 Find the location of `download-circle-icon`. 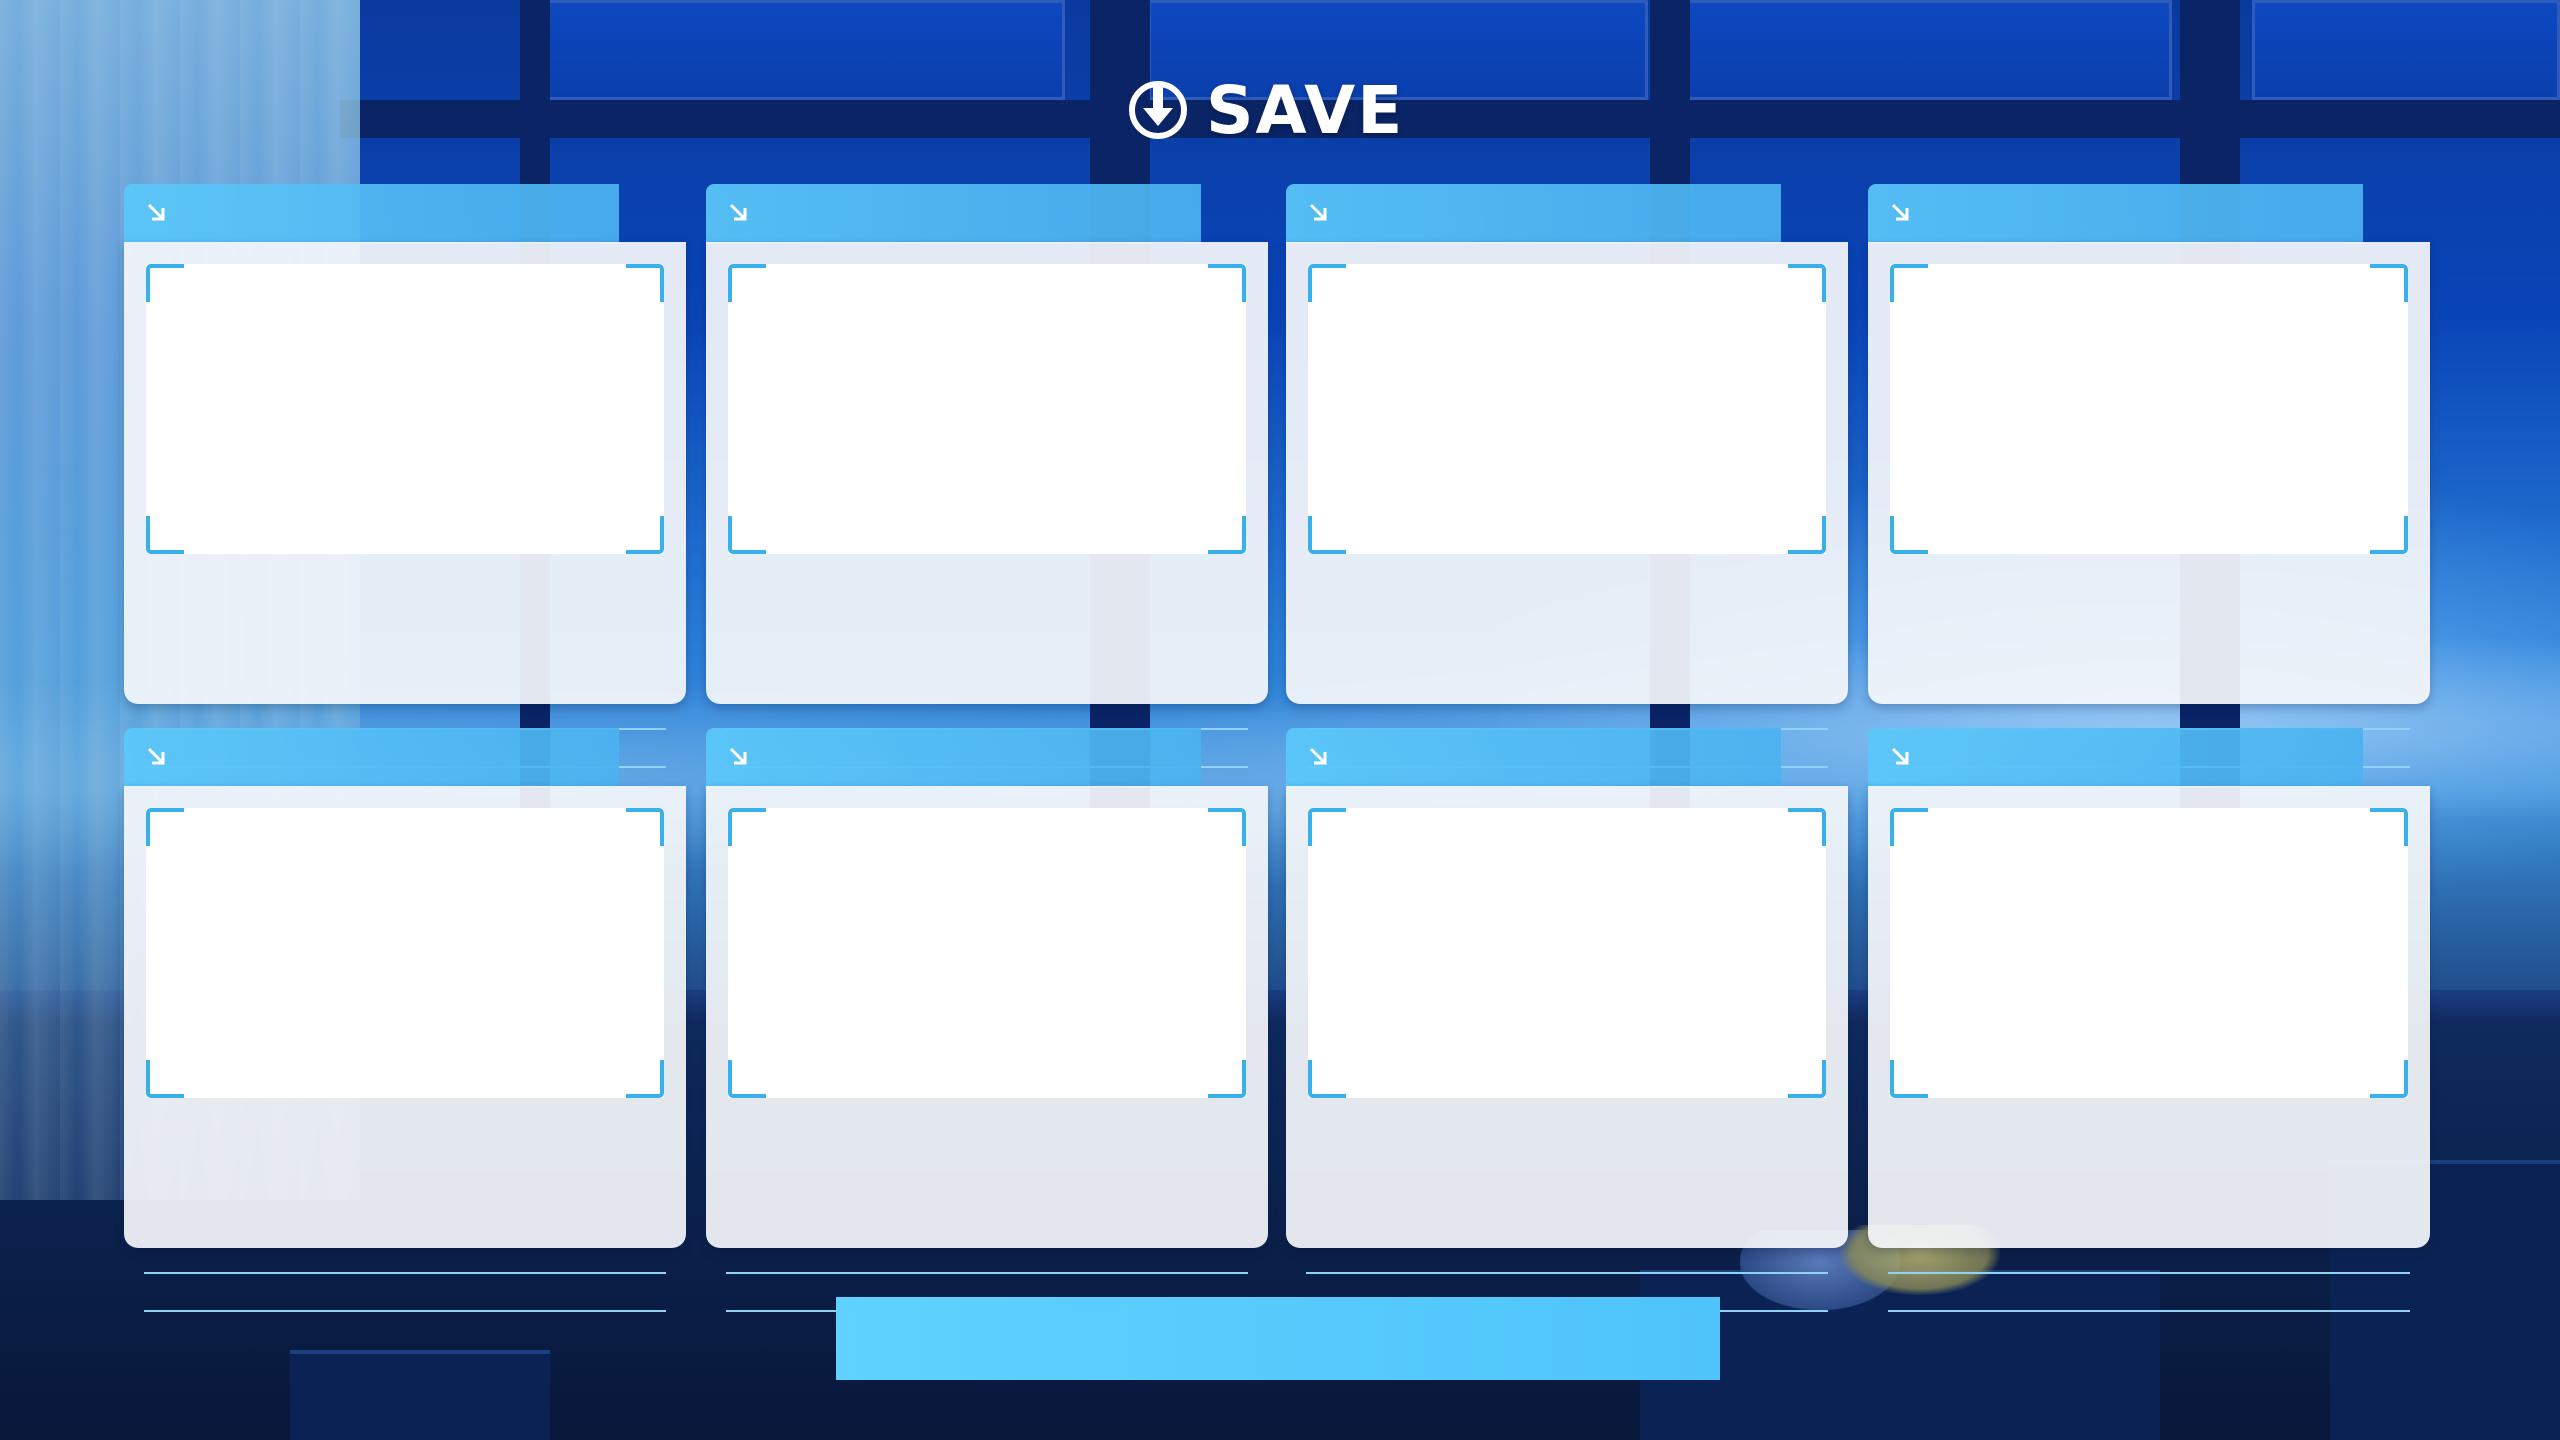

download-circle-icon is located at coordinates (1158, 110).